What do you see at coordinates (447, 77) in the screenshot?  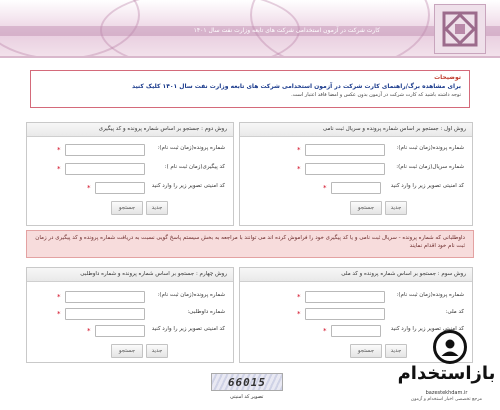 I see `notice-title: توضیحات` at bounding box center [447, 77].